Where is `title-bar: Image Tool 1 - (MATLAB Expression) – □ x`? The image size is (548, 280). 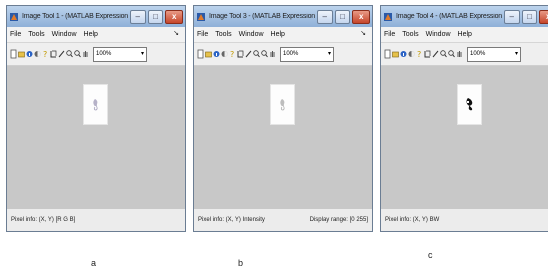 title-bar: Image Tool 1 - (MATLAB Expression) – □ x is located at coordinates (96, 16).